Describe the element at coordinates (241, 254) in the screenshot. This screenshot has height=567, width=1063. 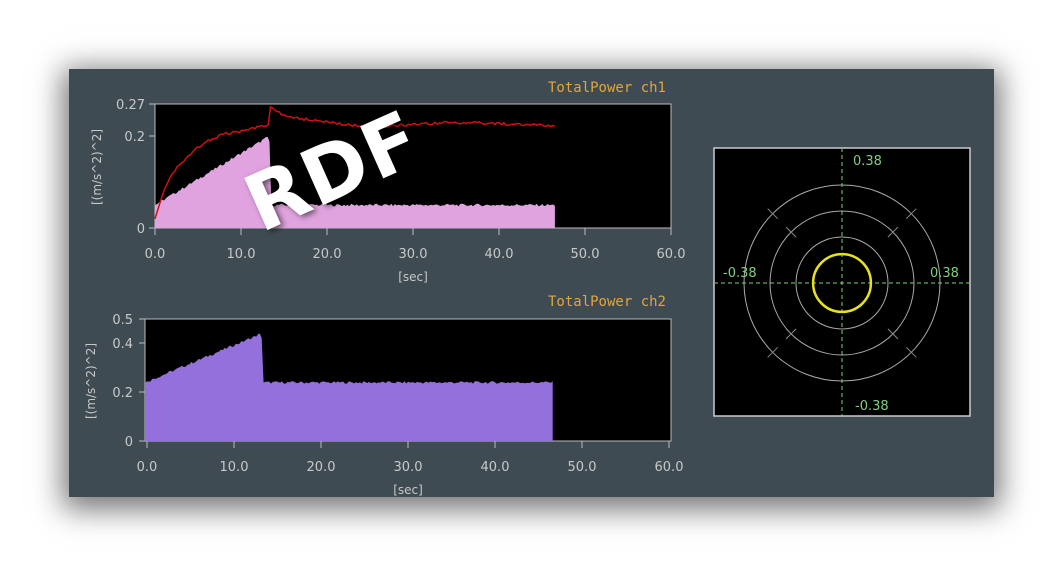
I see `chart-ch1-xtick-10: 10.0` at that location.